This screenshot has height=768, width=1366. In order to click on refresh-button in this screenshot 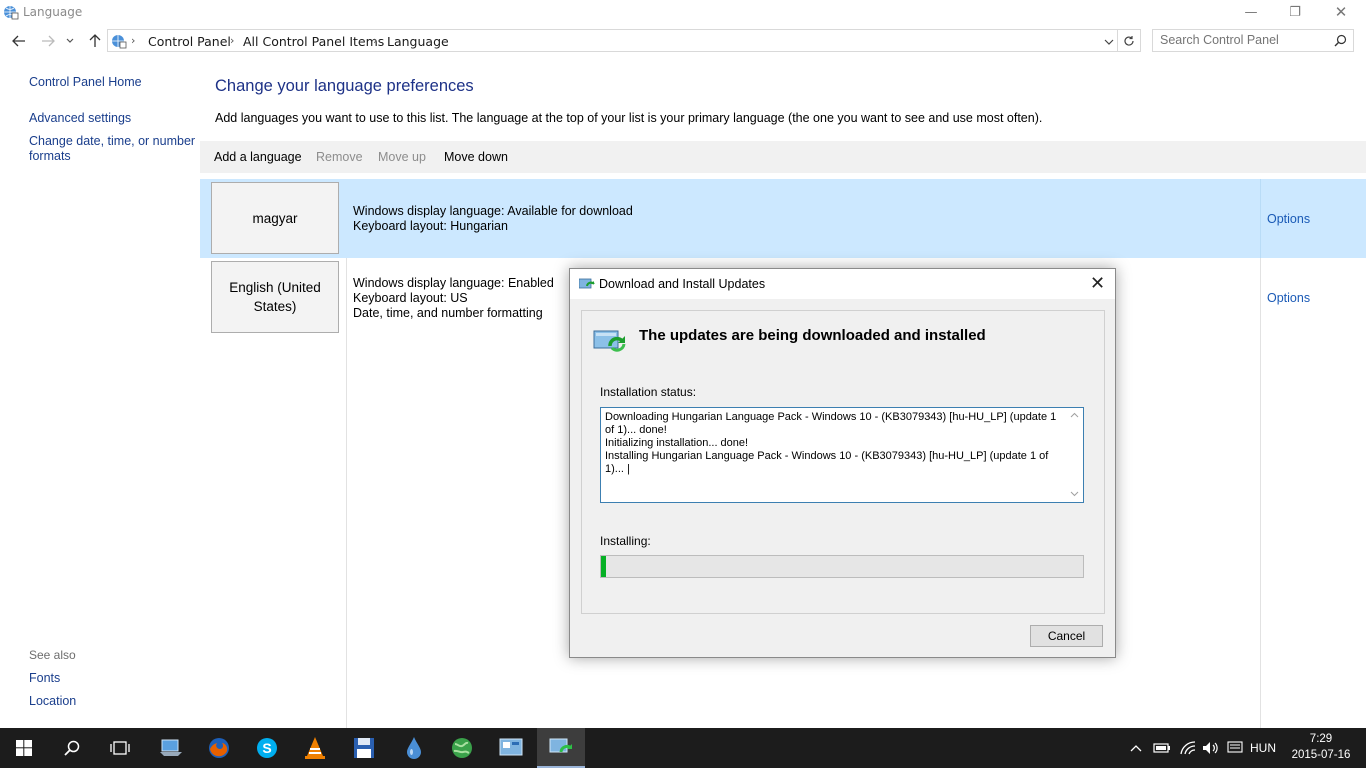, I will do `click(1129, 40)`.